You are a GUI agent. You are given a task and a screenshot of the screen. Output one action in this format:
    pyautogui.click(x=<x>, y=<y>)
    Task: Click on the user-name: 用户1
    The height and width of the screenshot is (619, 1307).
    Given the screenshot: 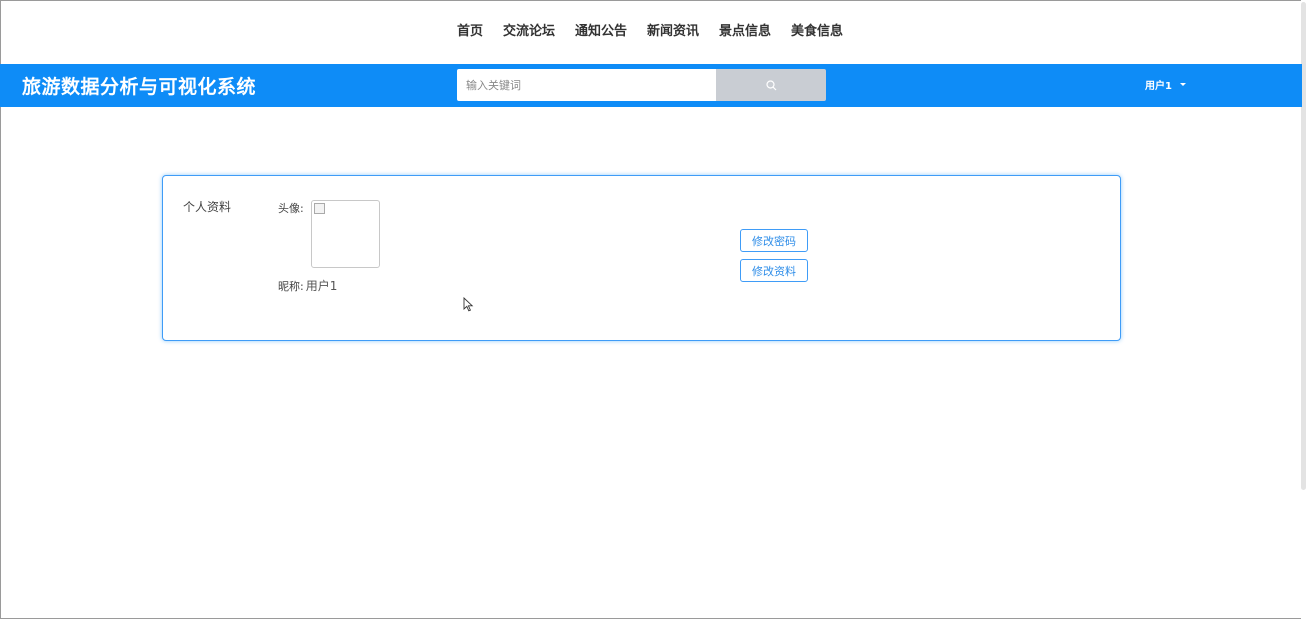 What is the action you would take?
    pyautogui.click(x=1158, y=86)
    